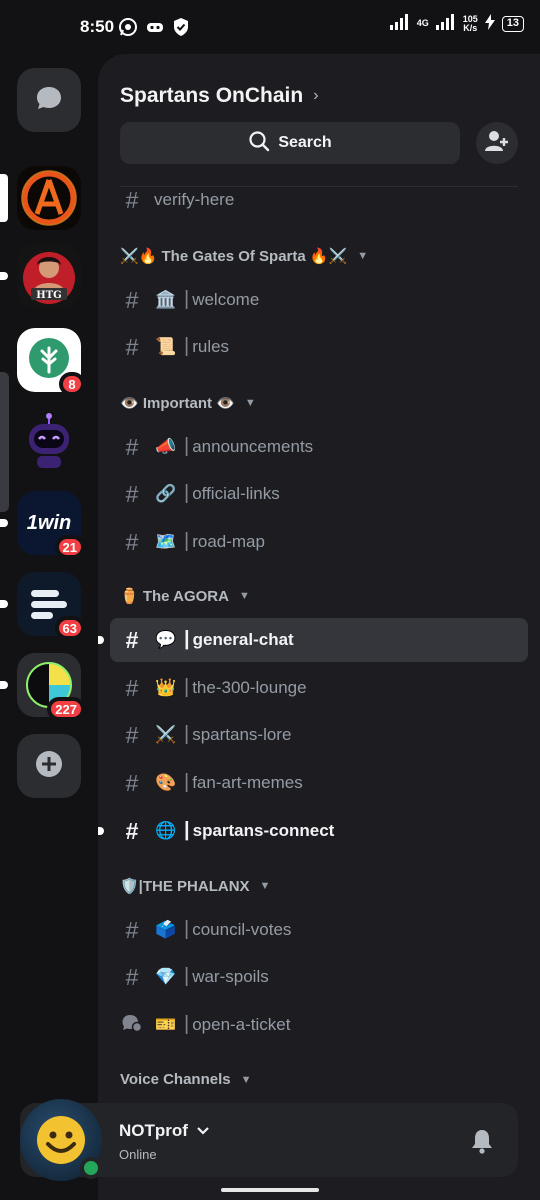  I want to click on channel-spartans-connect: # 🌐 | spartans-connect, so click(313, 831).